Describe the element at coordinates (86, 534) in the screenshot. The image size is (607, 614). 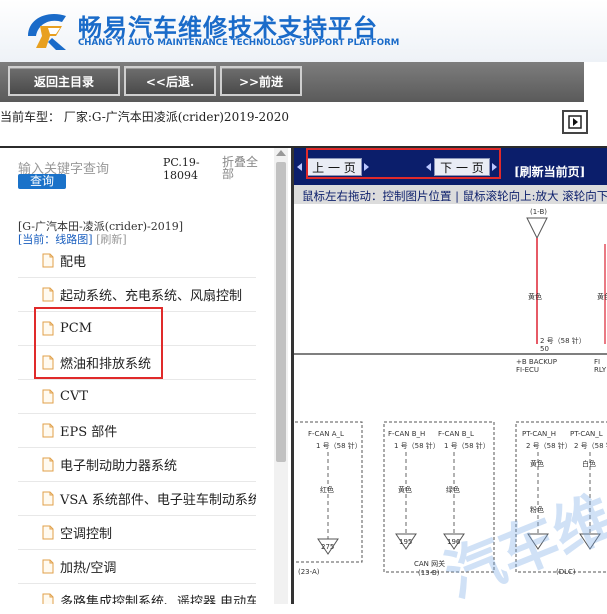
I see `tree-item-label: 空调控制` at that location.